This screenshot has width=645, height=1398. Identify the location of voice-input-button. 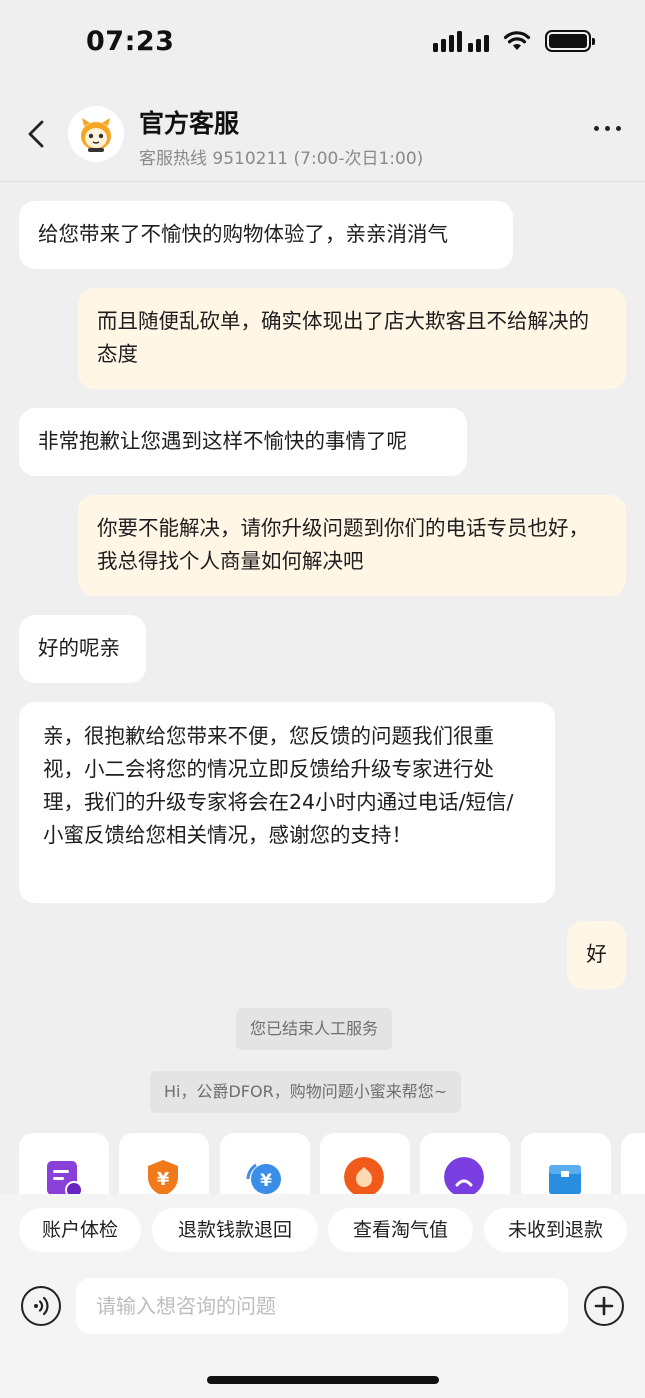
(41, 1306).